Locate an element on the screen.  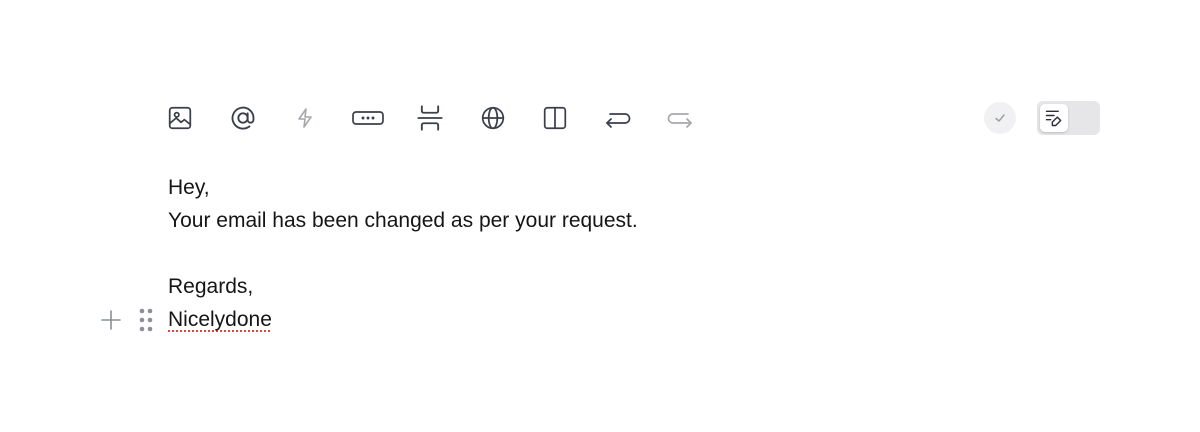
drag-handle-icon is located at coordinates (146, 319).